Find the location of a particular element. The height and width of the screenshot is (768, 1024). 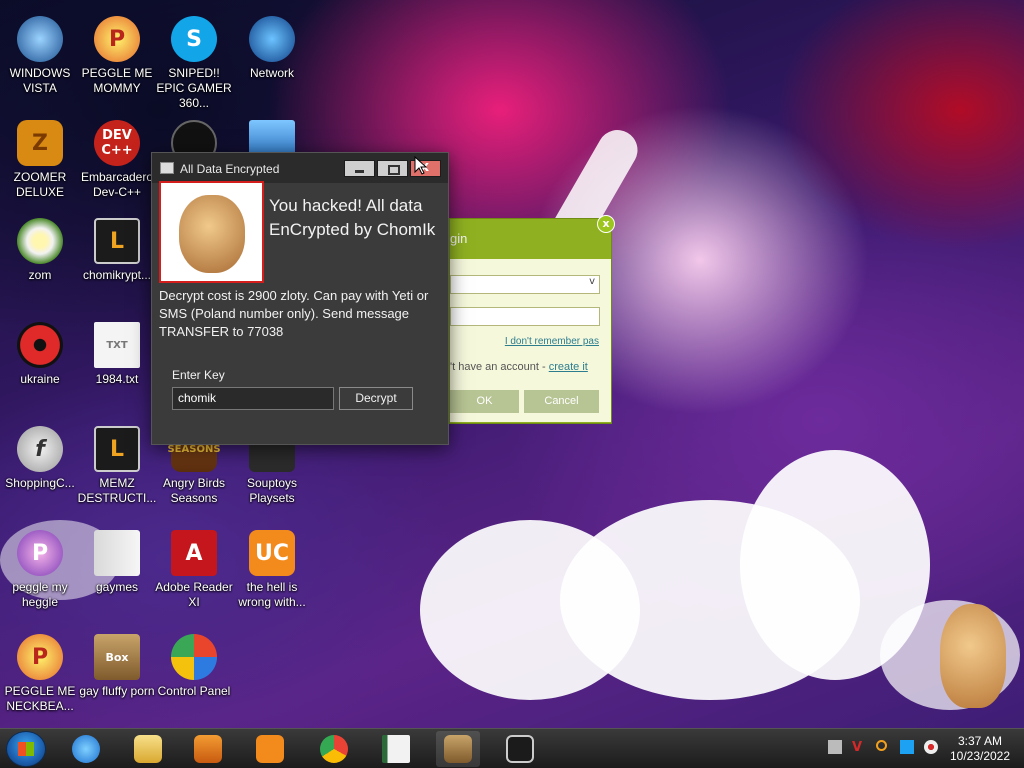

notepad-icon is located at coordinates (396, 749).